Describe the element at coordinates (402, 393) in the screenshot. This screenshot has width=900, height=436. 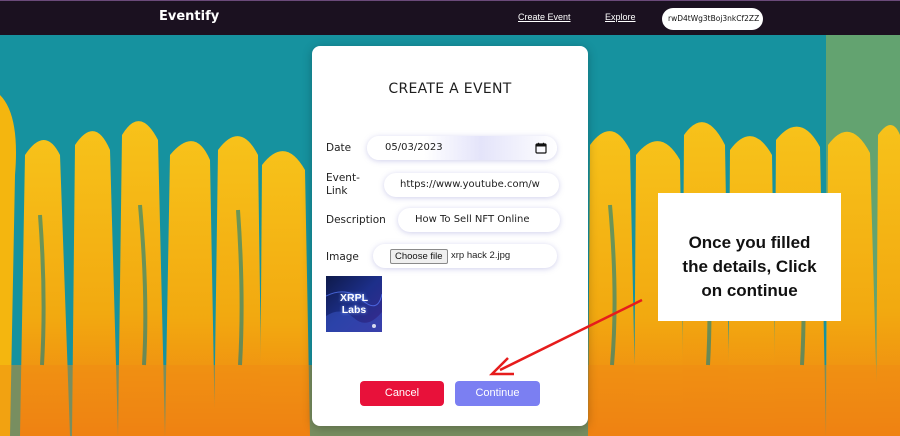
I see `cancel-button: Cancel` at that location.